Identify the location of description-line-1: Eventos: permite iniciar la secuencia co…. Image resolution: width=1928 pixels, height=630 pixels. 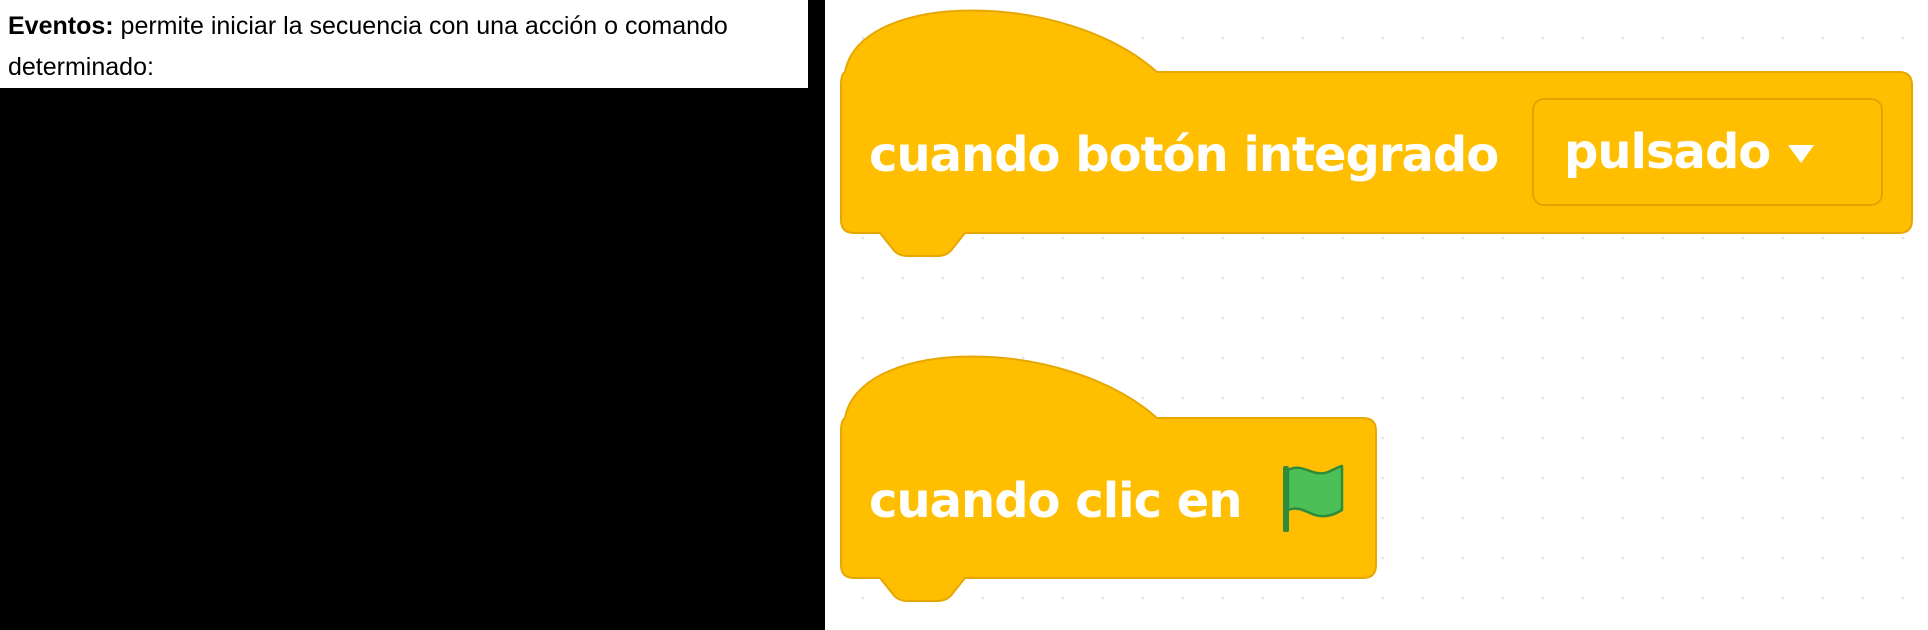
(402, 26).